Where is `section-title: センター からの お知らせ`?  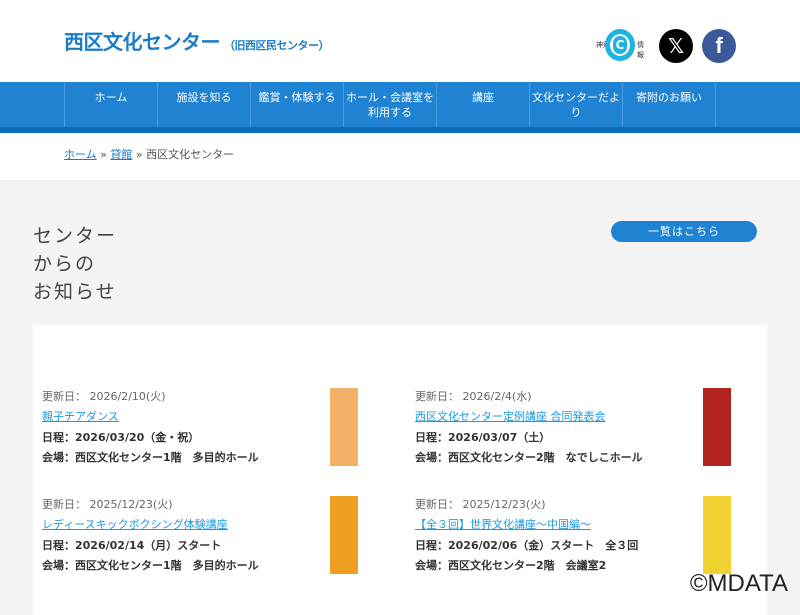 section-title: センター からの お知らせ is located at coordinates (75, 264).